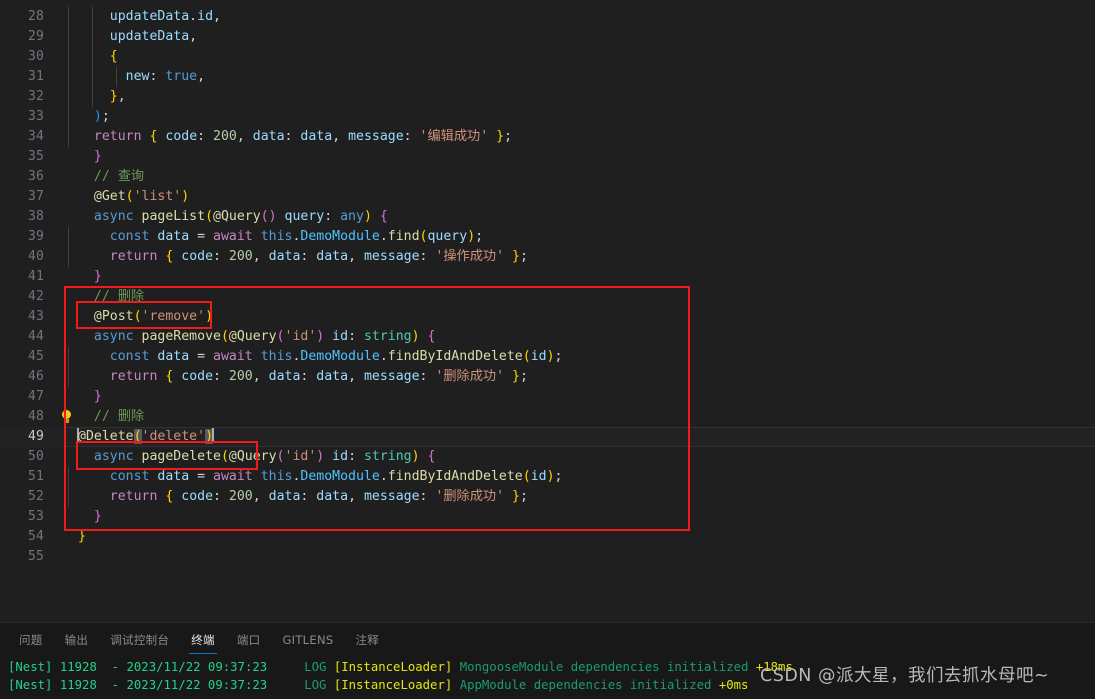  What do you see at coordinates (35, 356) in the screenshot?
I see `line-number: 45` at bounding box center [35, 356].